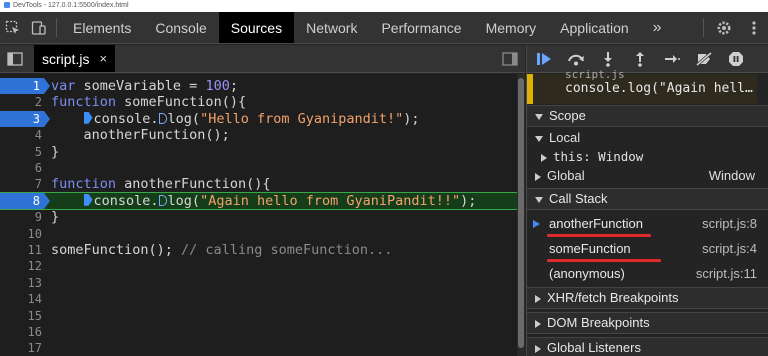 Image resolution: width=768 pixels, height=356 pixels. What do you see at coordinates (71, 5) in the screenshot?
I see `window-title: DevTools - 127.0.0.1:5500/index.html` at bounding box center [71, 5].